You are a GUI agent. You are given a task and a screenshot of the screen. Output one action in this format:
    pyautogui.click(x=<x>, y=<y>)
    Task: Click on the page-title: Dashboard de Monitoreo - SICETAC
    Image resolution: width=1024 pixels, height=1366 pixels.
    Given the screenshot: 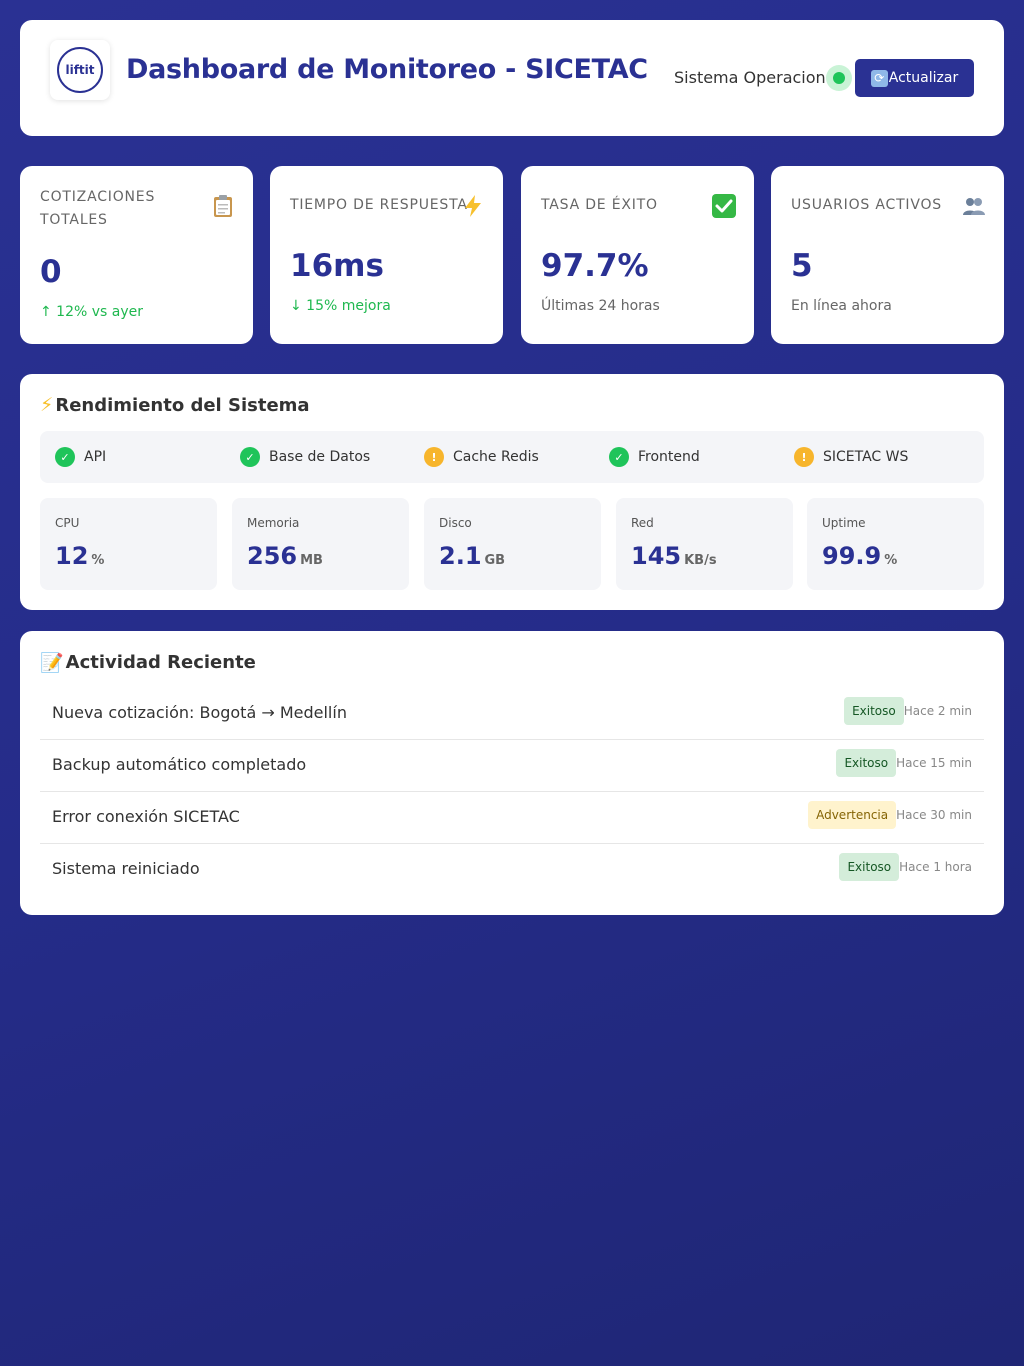 What is the action you would take?
    pyautogui.click(x=387, y=69)
    